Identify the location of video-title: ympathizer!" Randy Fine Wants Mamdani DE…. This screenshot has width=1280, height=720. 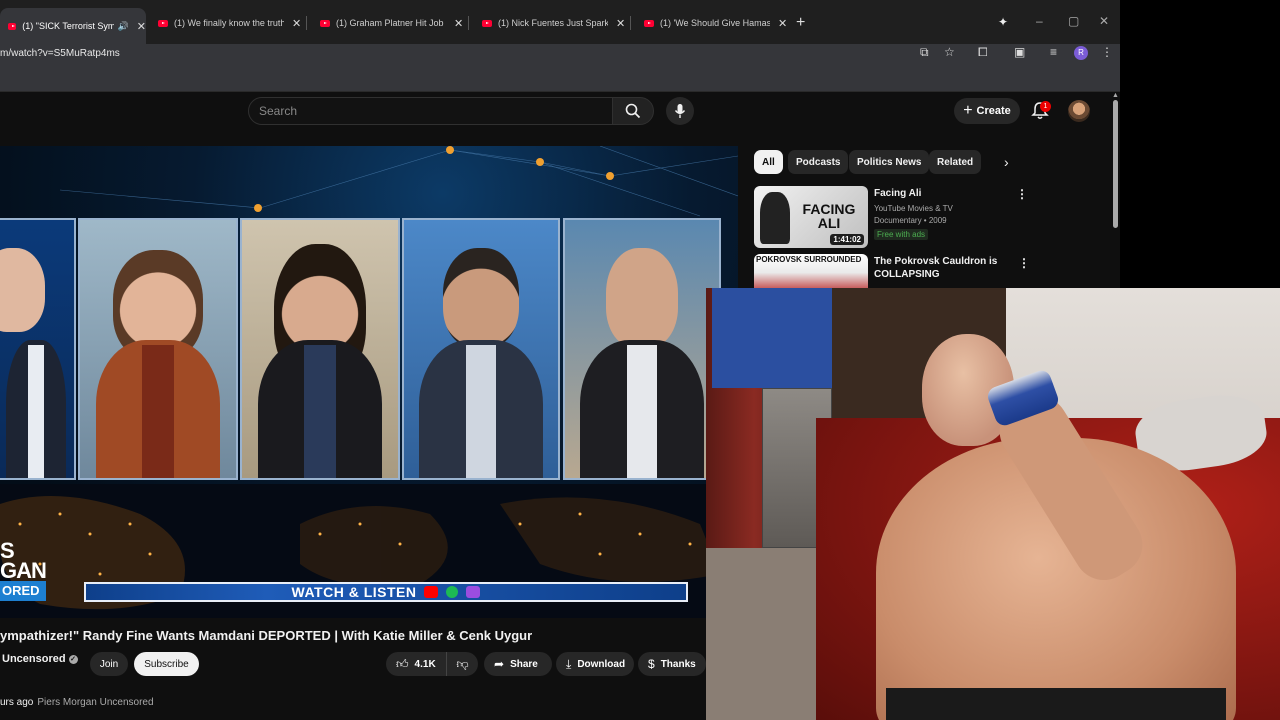
(266, 635).